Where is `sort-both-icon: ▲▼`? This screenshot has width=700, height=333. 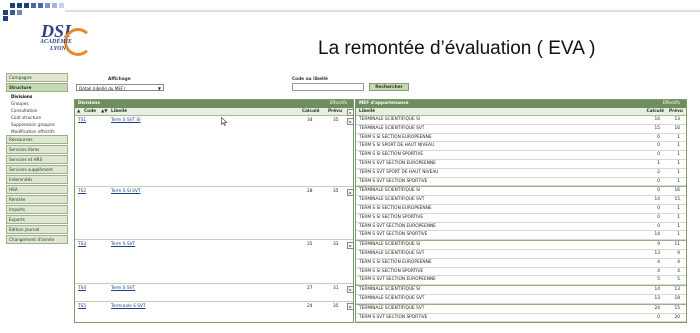 sort-both-icon: ▲▼ is located at coordinates (104, 111).